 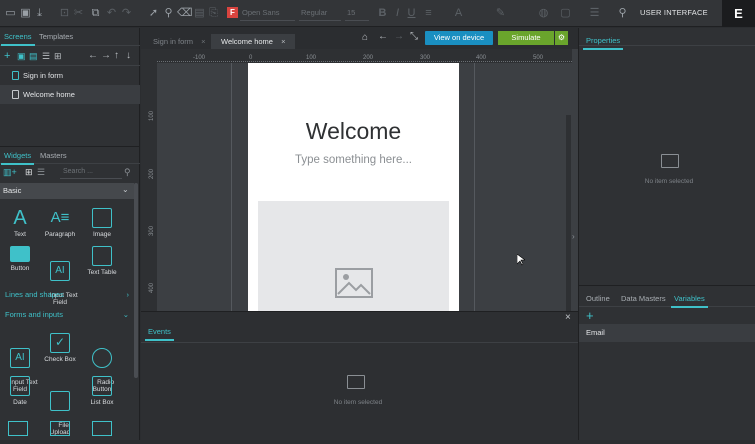 I want to click on tab-events: Events, so click(x=159, y=334).